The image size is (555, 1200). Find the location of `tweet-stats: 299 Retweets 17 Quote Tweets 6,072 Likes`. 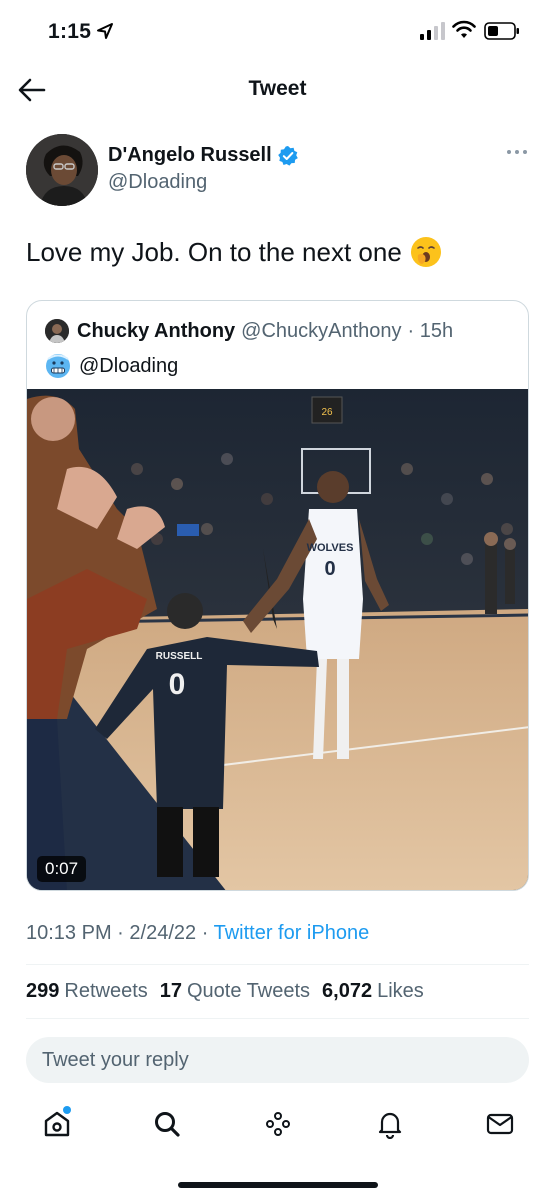

tweet-stats: 299 Retweets 17 Quote Tweets 6,072 Likes is located at coordinates (231, 991).